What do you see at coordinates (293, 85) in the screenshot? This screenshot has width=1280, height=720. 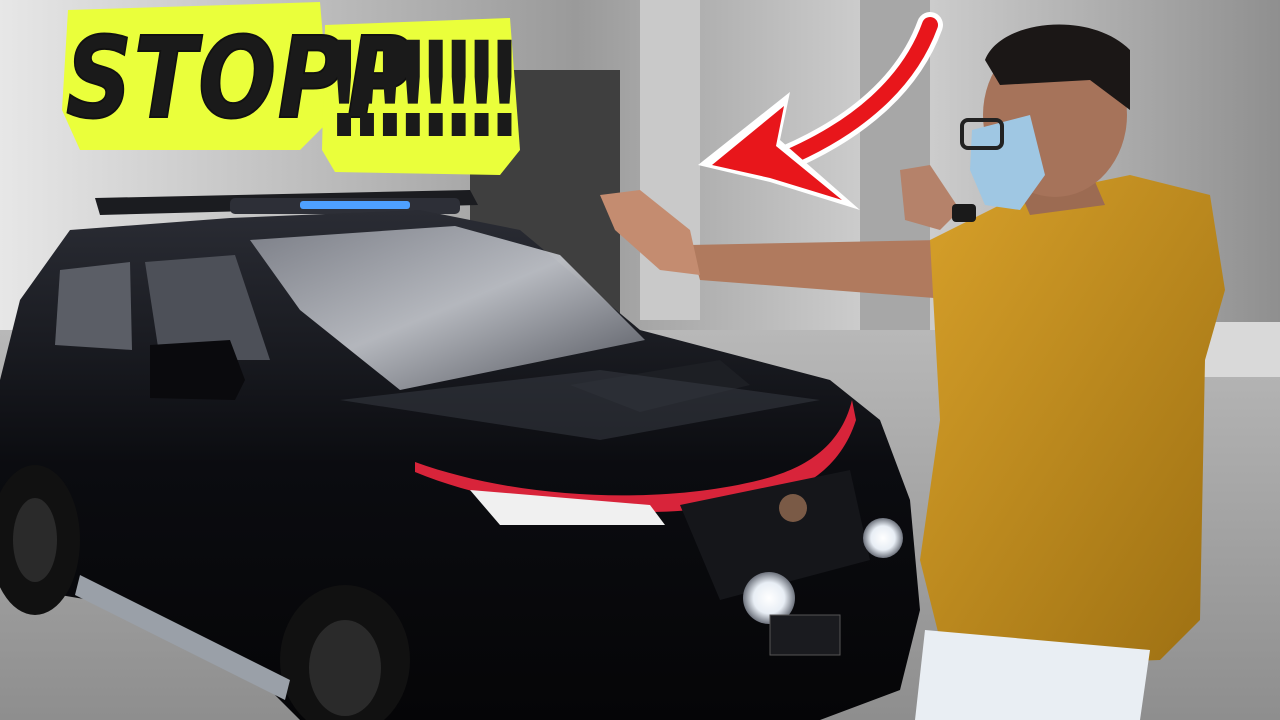 I see `caption: STOPP !!!!!!!!` at bounding box center [293, 85].